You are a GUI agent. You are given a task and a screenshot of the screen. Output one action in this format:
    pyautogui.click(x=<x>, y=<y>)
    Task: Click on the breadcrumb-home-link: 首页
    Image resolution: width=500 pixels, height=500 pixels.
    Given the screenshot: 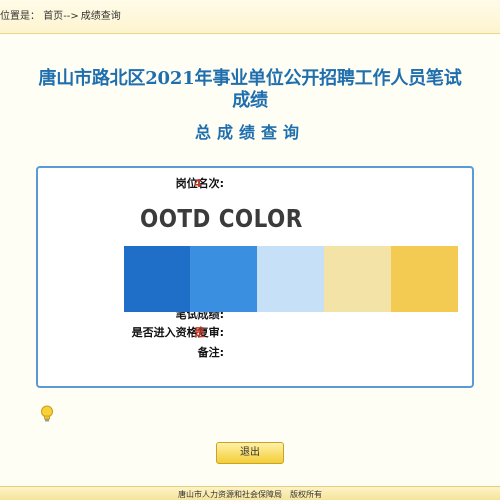 What is the action you would take?
    pyautogui.click(x=53, y=16)
    